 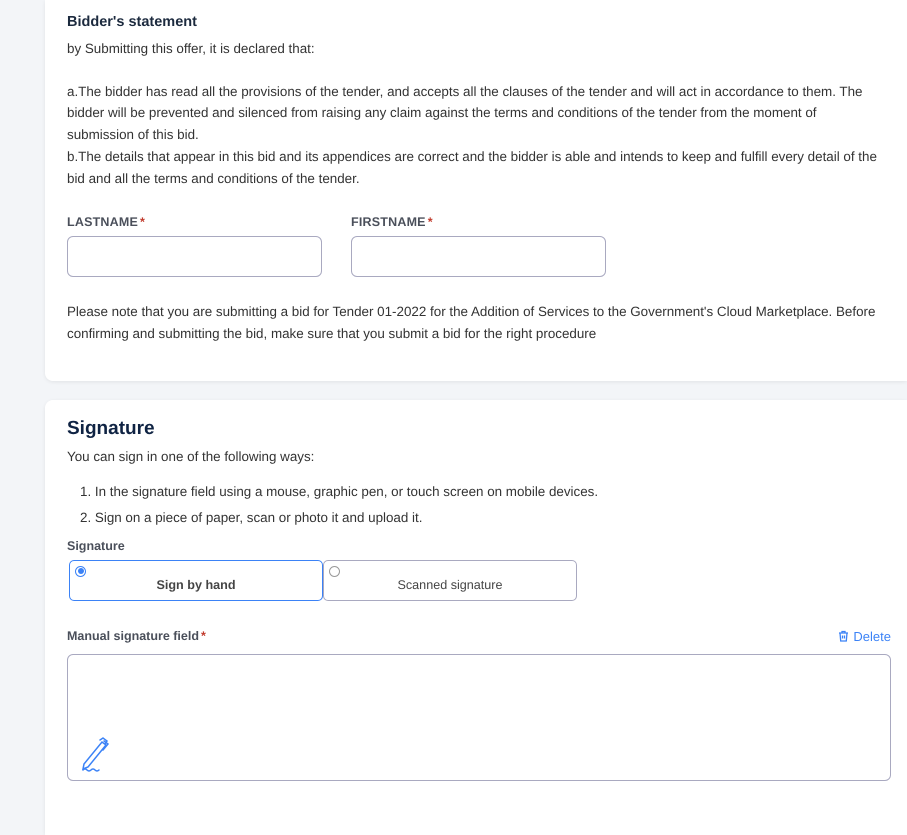 What do you see at coordinates (450, 580) in the screenshot?
I see `radio-option: Scanned signature` at bounding box center [450, 580].